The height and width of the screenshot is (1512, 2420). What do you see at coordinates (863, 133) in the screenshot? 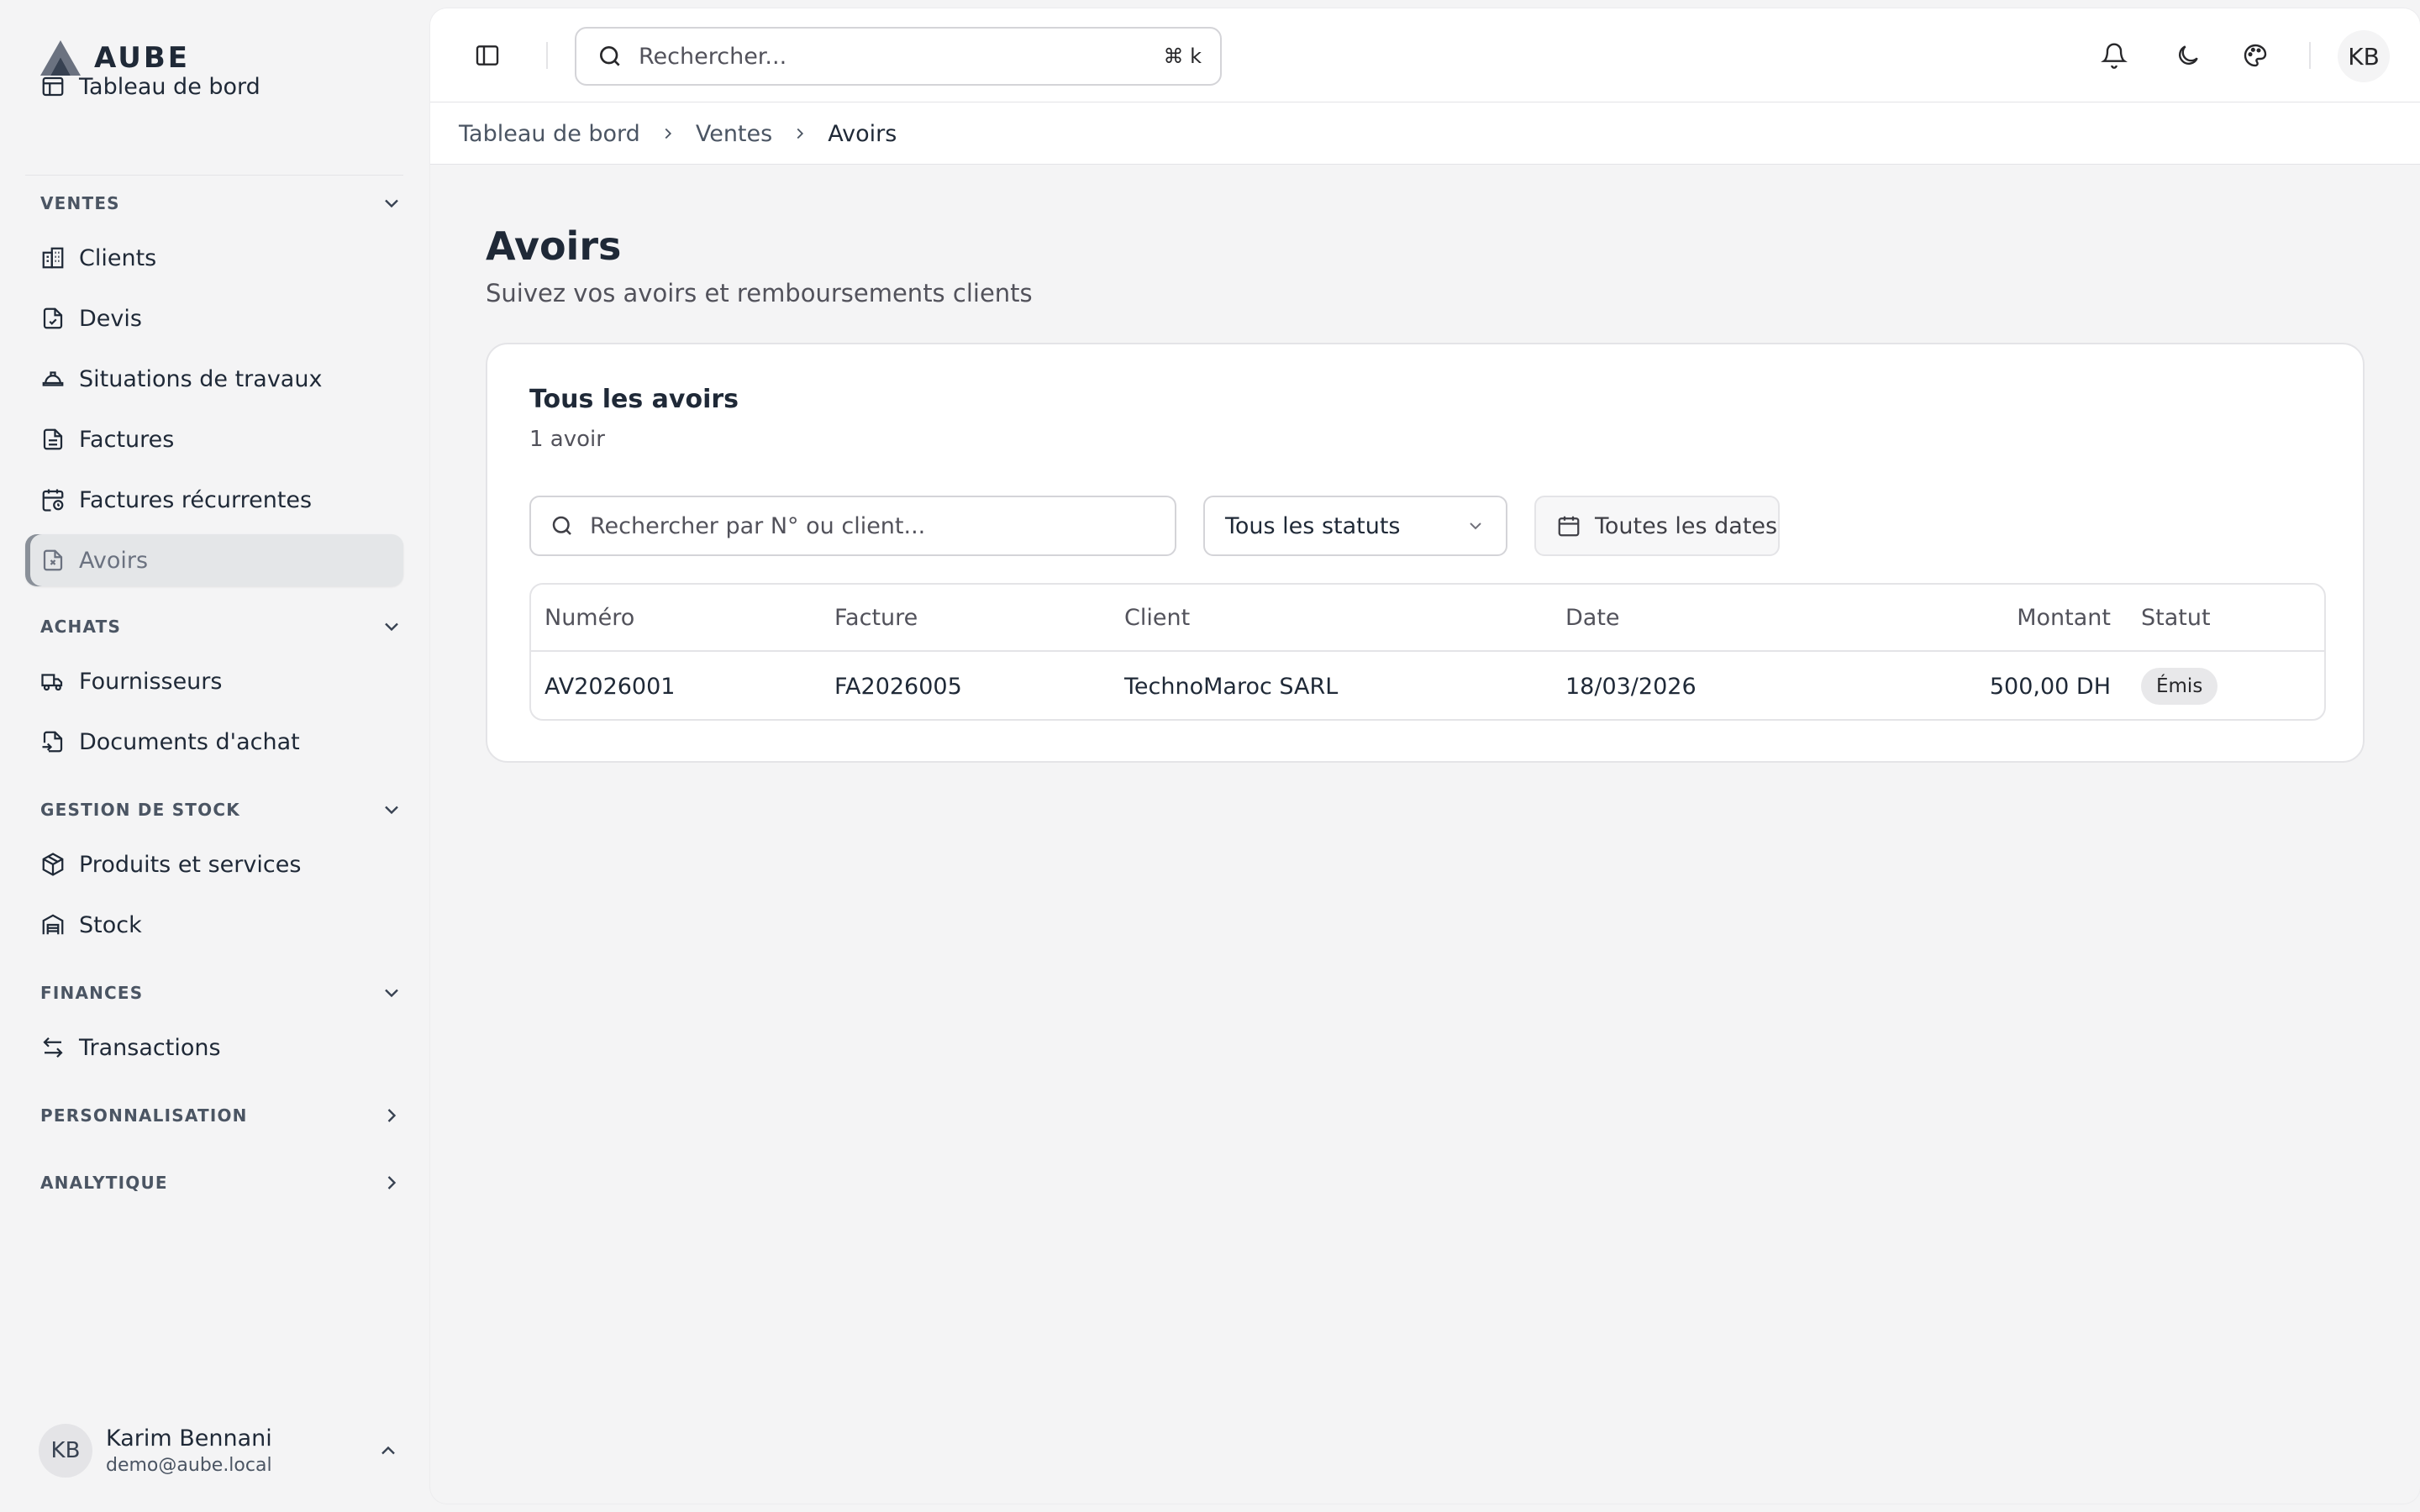
I see `breadcrumb-current: Avoirs` at bounding box center [863, 133].